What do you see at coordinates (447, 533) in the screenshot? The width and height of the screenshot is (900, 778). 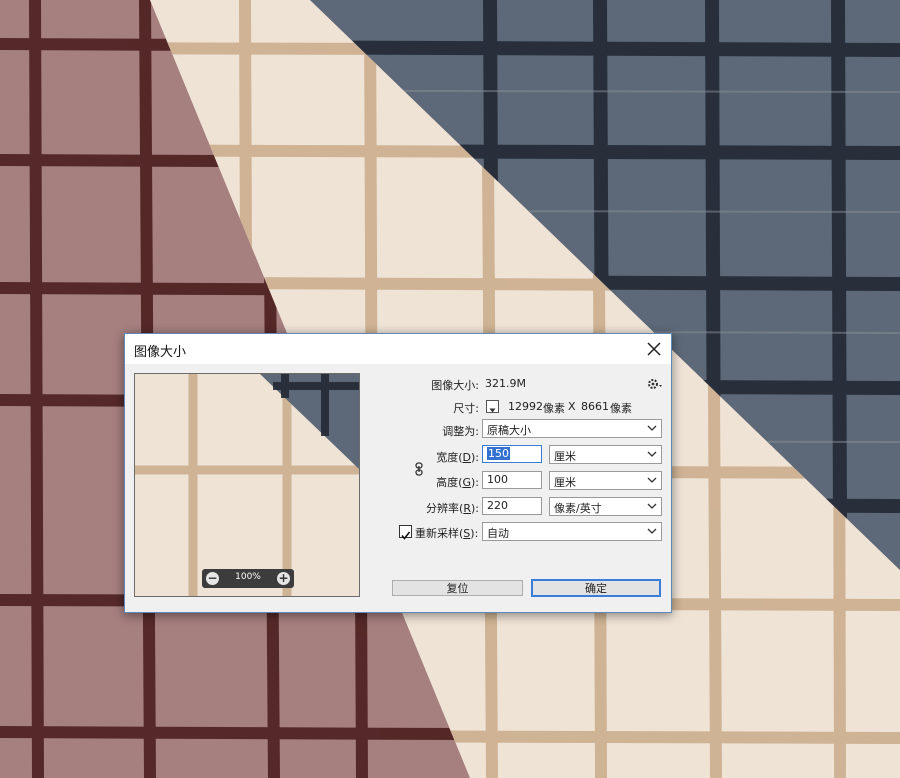 I see `resample-label: 重新采样(S):` at bounding box center [447, 533].